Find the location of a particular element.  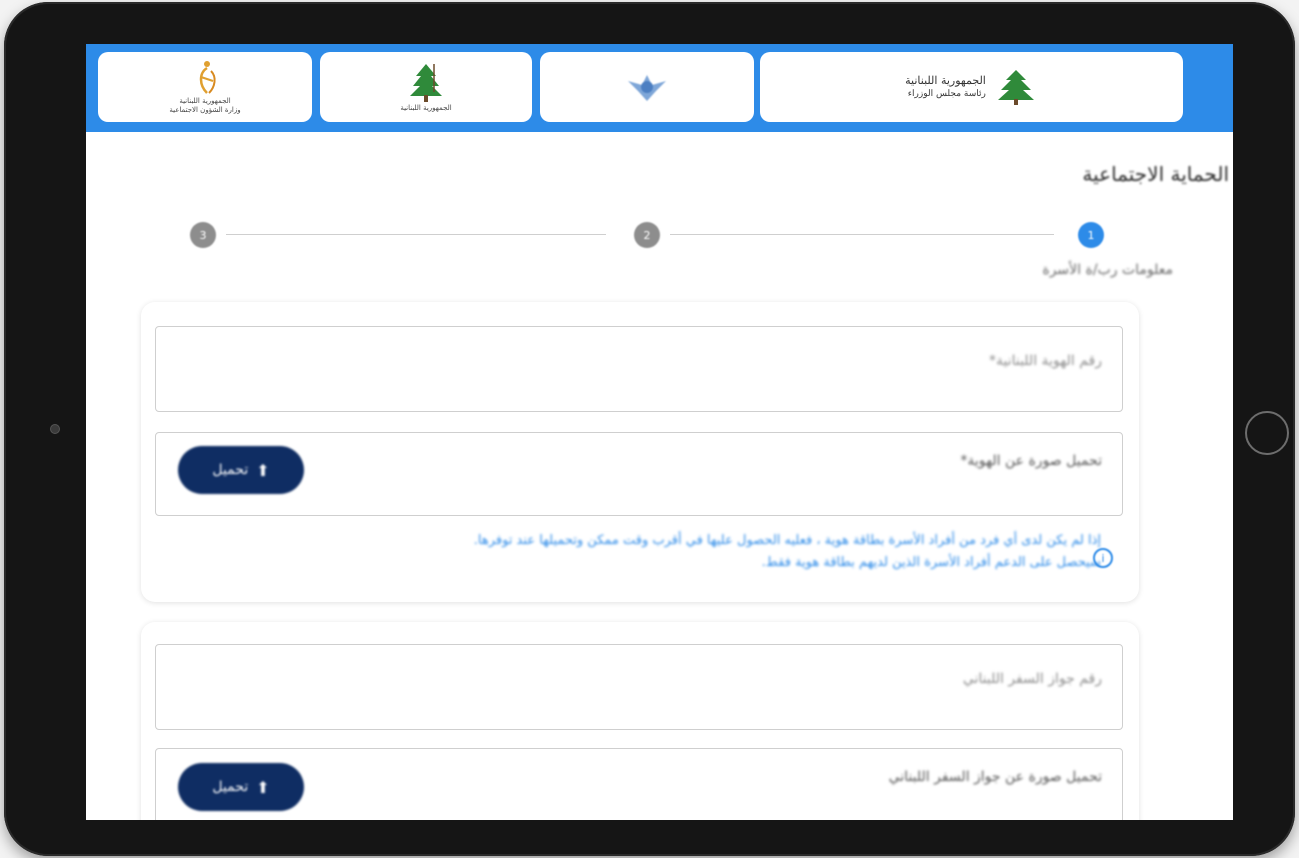

passport-upload-button: تحميل ⬆ is located at coordinates (241, 787).